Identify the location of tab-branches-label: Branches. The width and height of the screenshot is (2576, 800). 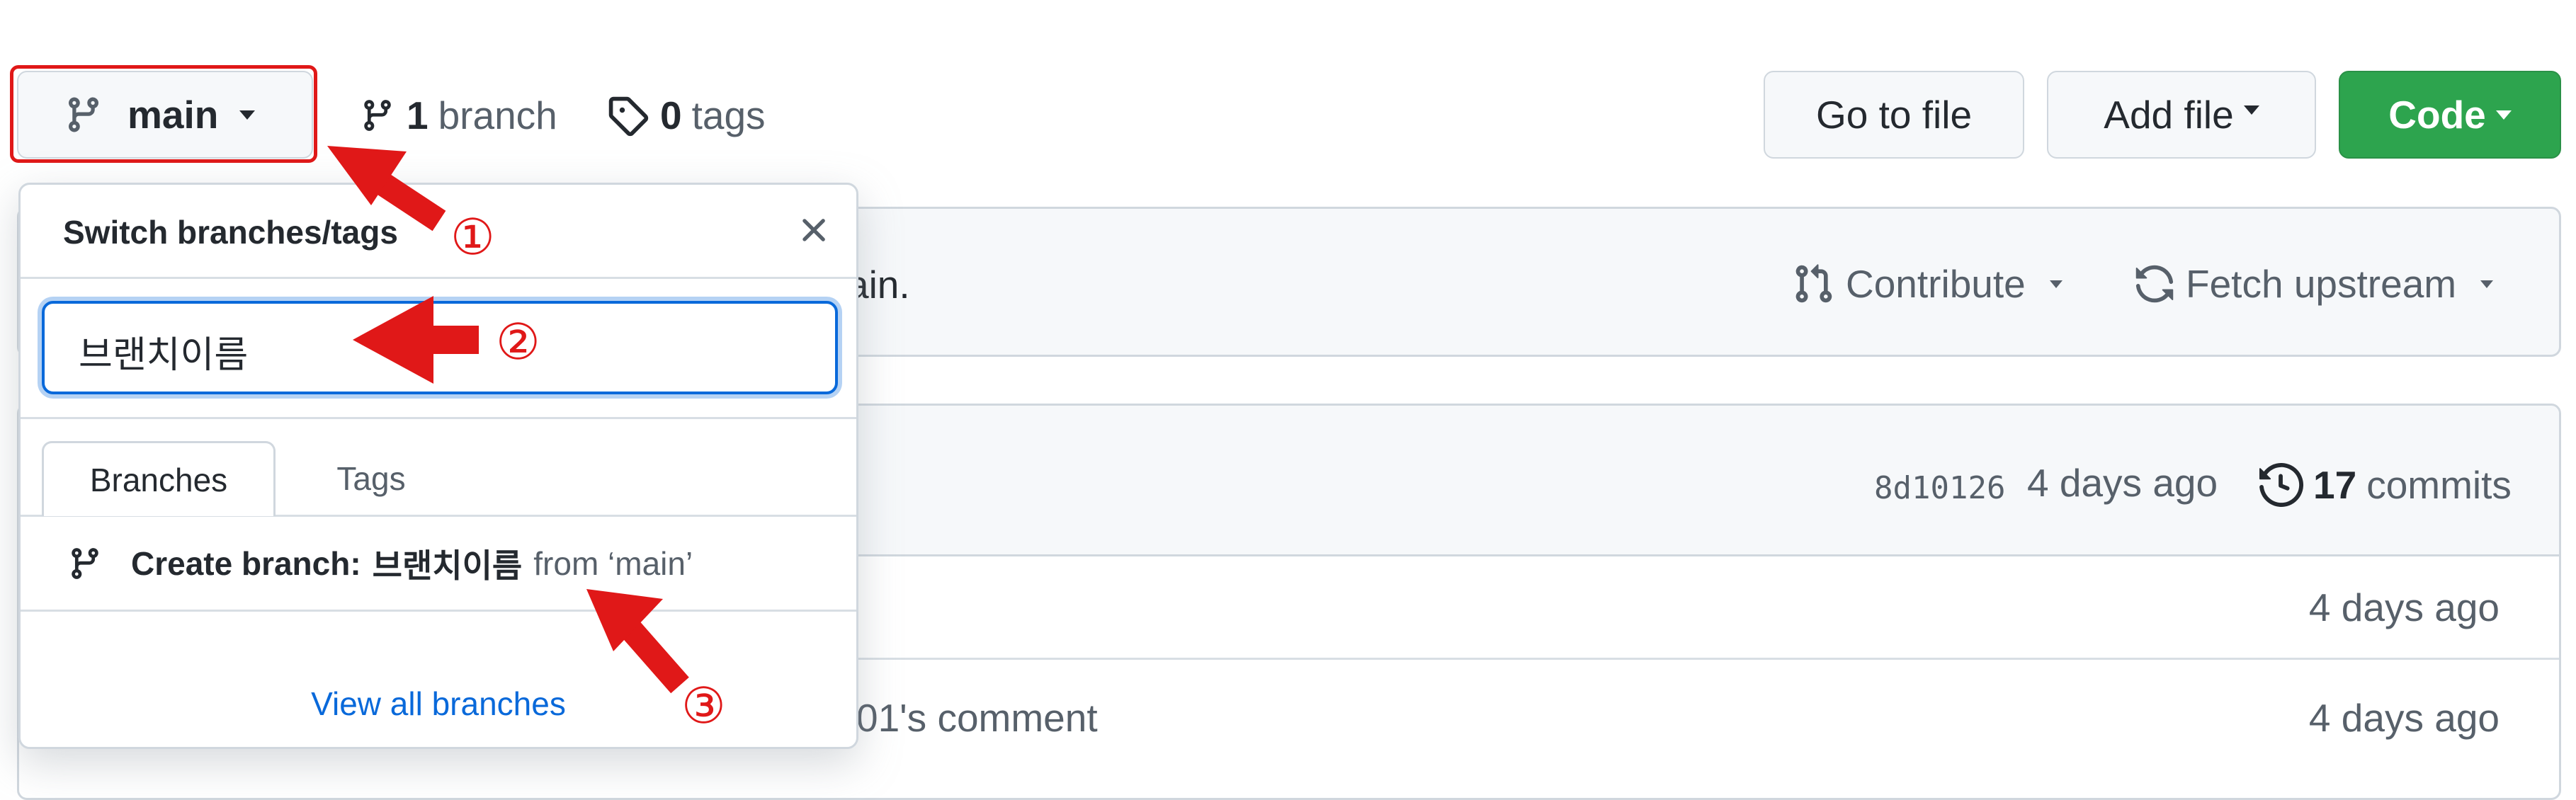
(158, 479).